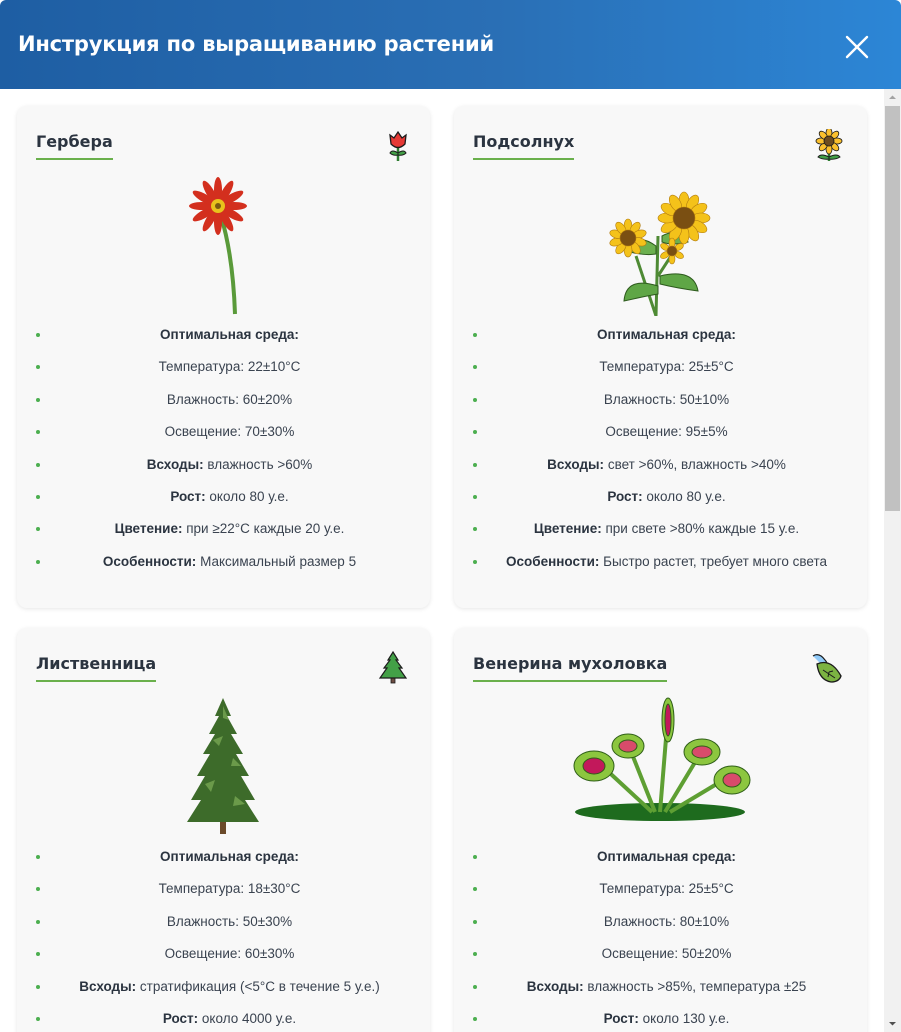  What do you see at coordinates (660, 471) in the screenshot?
I see `list-item: Всходы: свет >60%, влажность >40%` at bounding box center [660, 471].